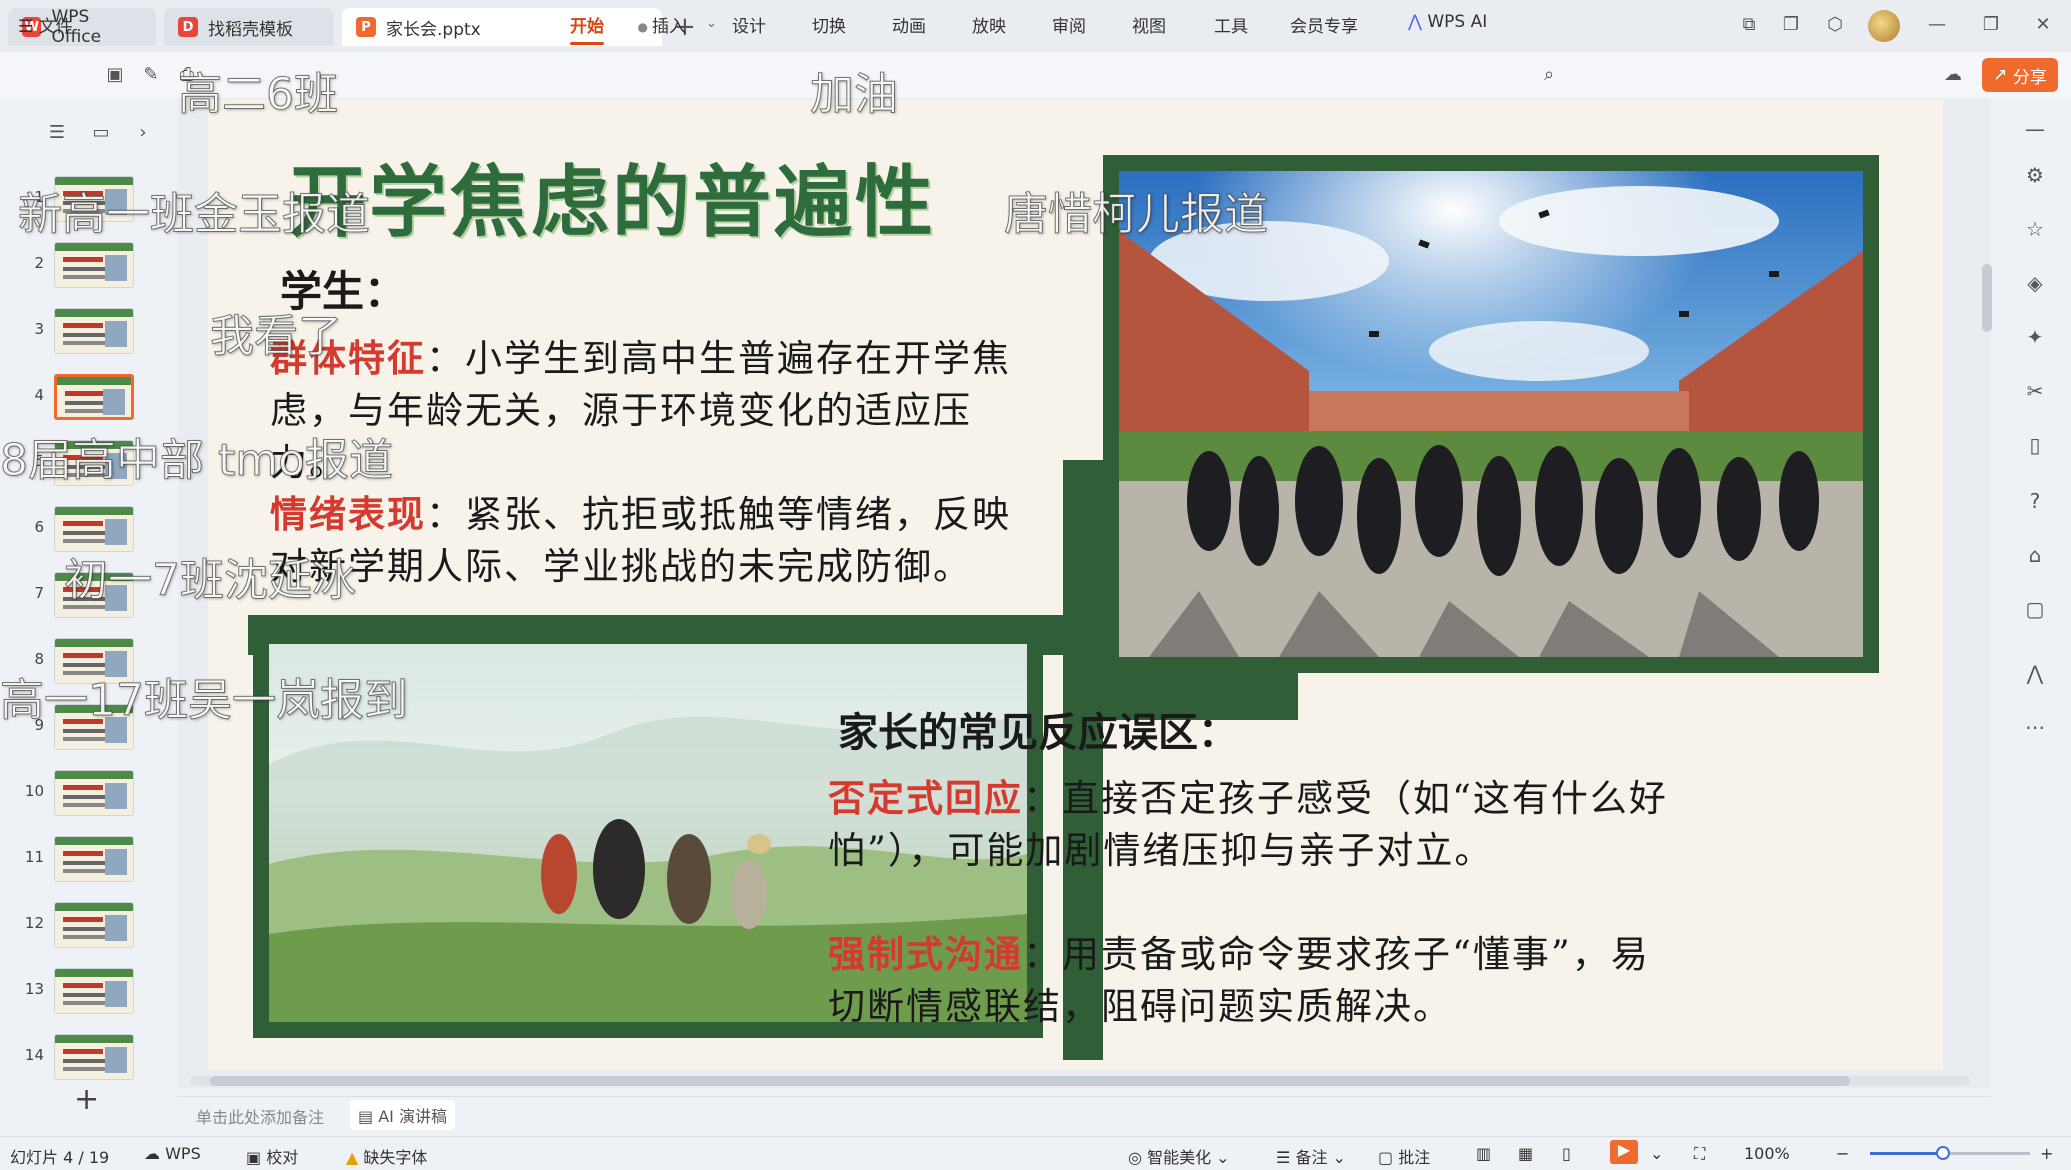 Image resolution: width=2071 pixels, height=1170 pixels. Describe the element at coordinates (711, 23) in the screenshot. I see `chevron-down-icon: ⌄` at that location.